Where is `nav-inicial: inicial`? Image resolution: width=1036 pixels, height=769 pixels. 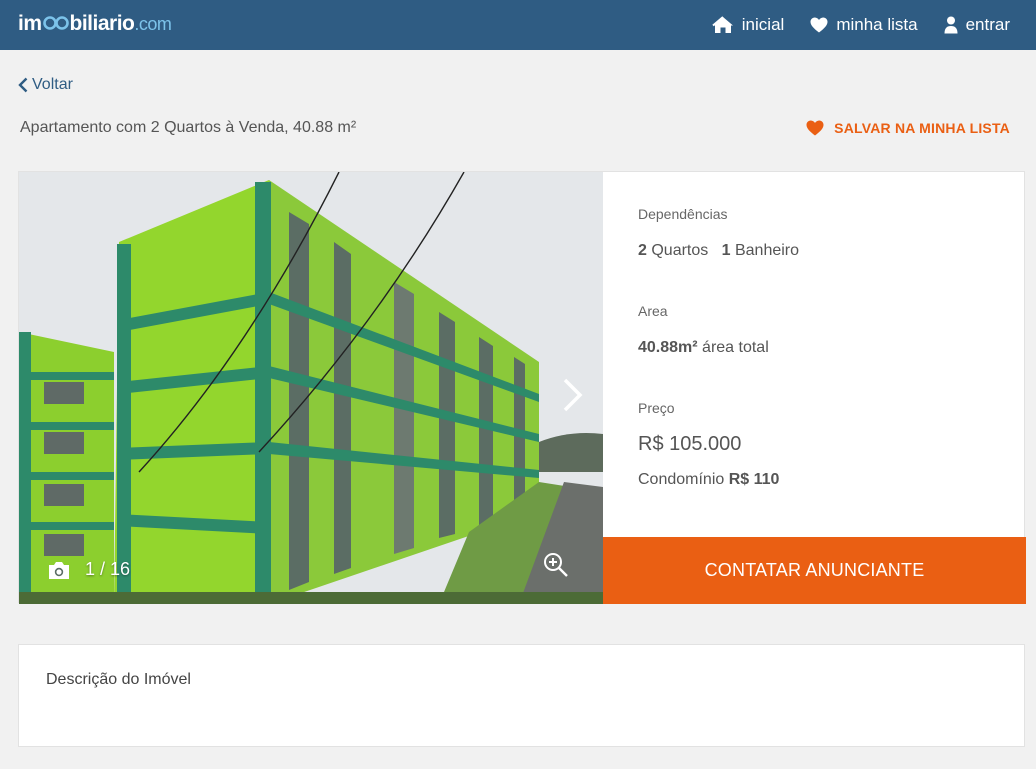 nav-inicial: inicial is located at coordinates (748, 25).